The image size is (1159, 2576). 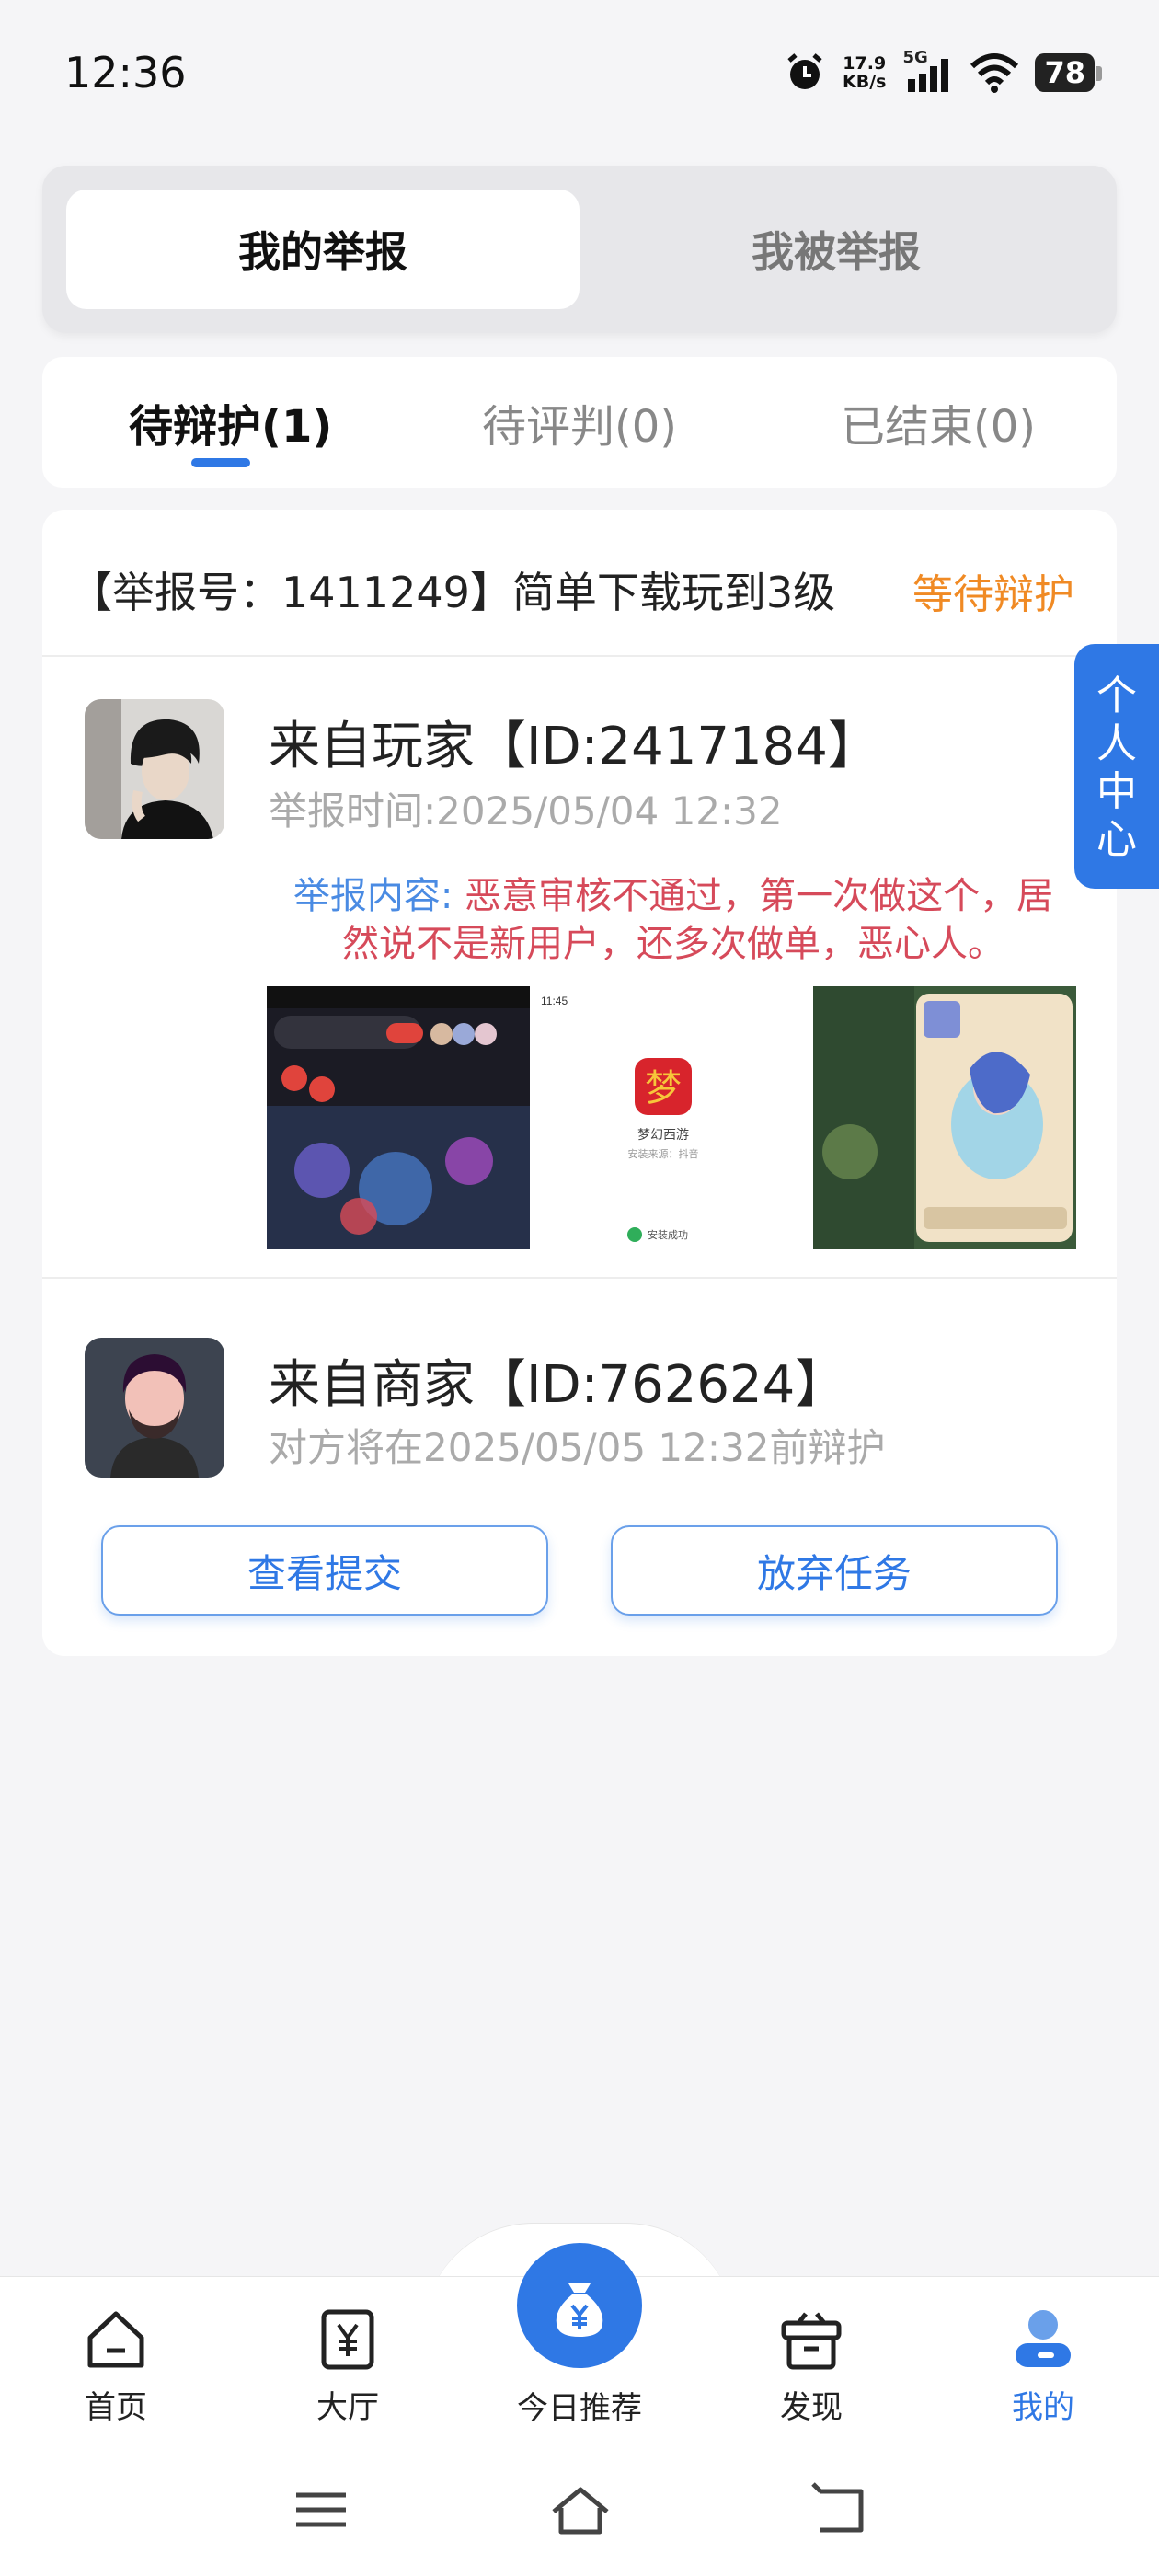 I want to click on money-bag-icon, so click(x=579, y=2310).